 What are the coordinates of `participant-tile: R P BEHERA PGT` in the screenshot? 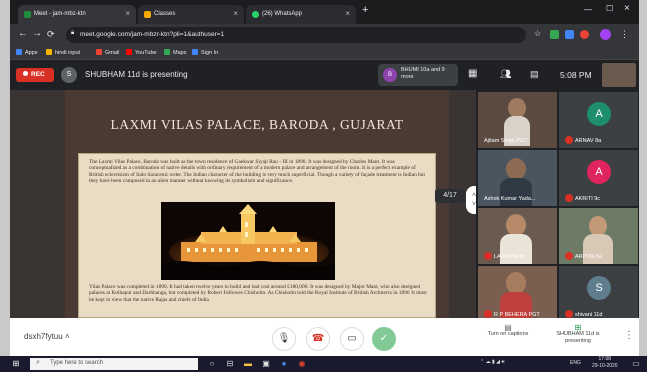 It's located at (517, 294).